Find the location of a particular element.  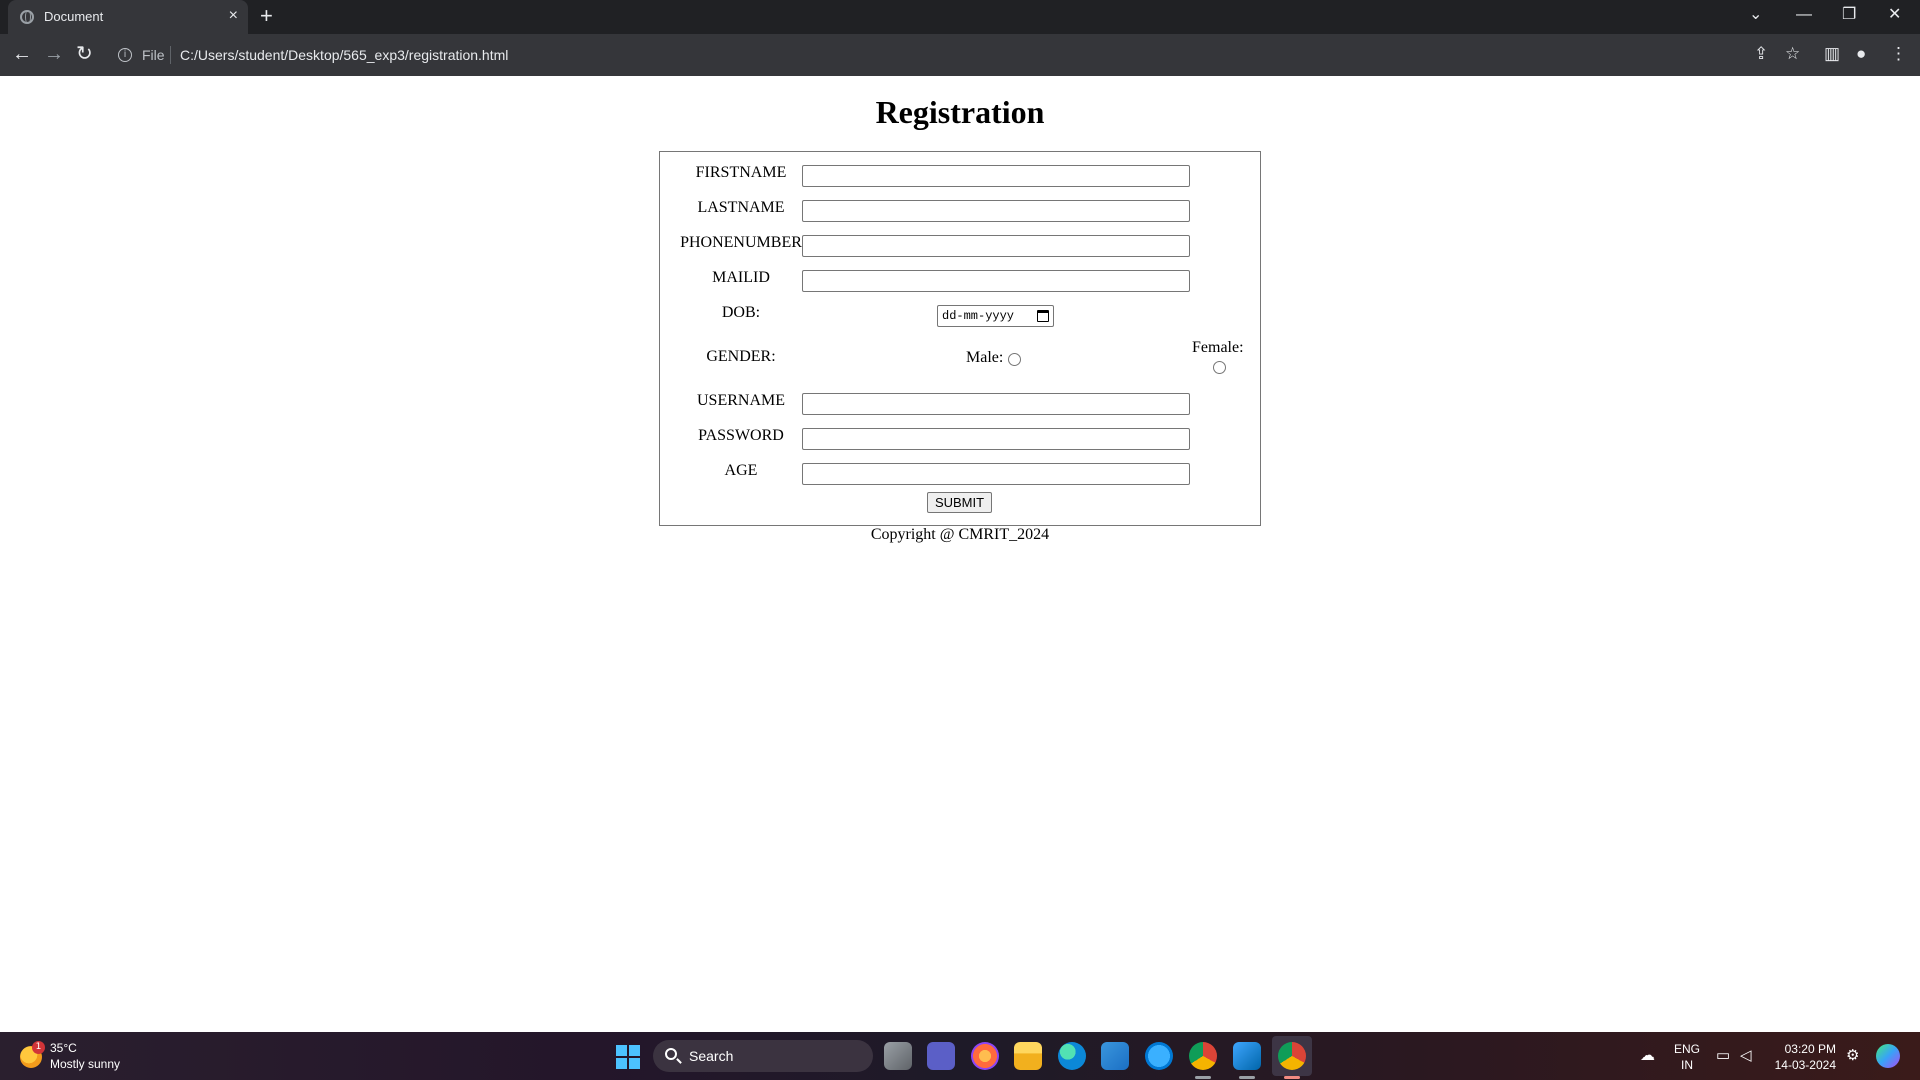

weather-temperature: 35°C is located at coordinates (63, 1048).